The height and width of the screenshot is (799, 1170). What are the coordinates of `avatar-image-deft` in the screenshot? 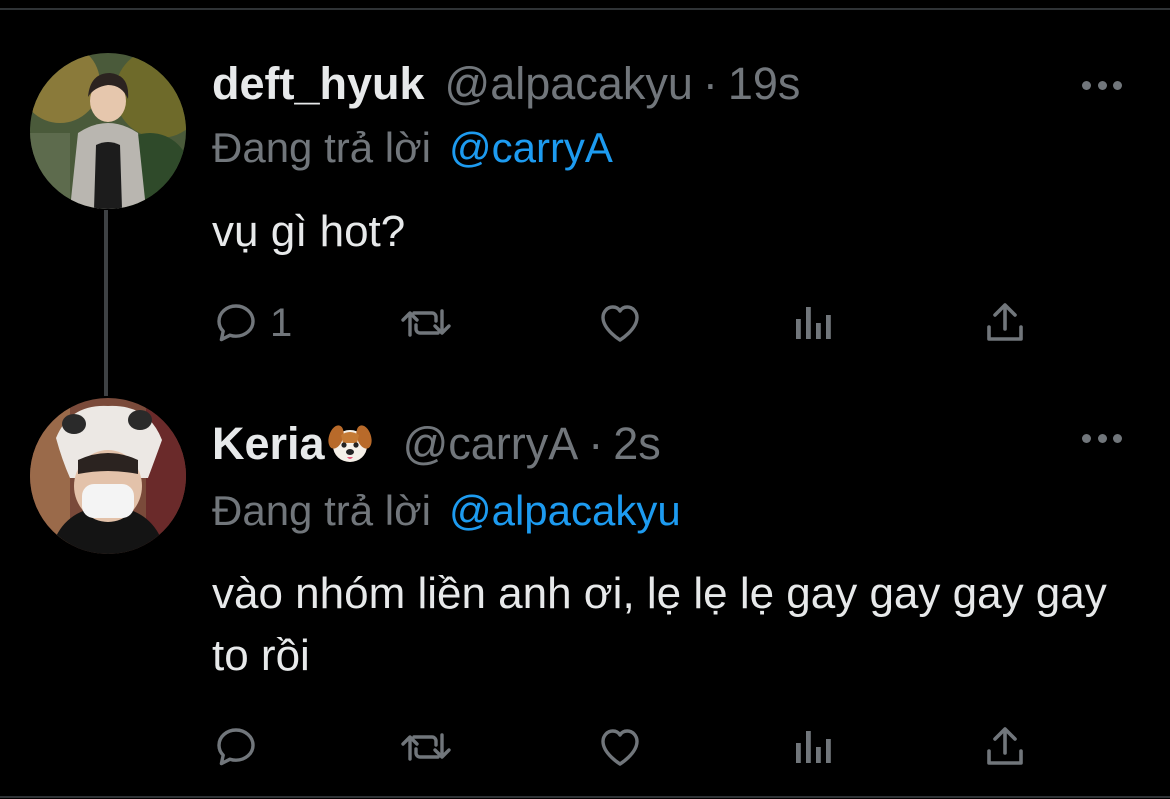 It's located at (108, 131).